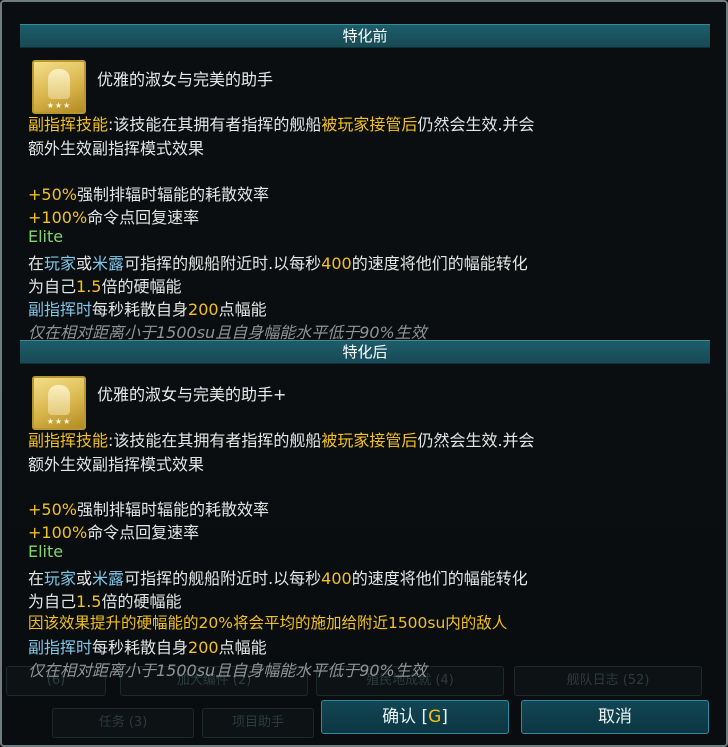  I want to click on bg-tab: 任务 (3), so click(123, 723).